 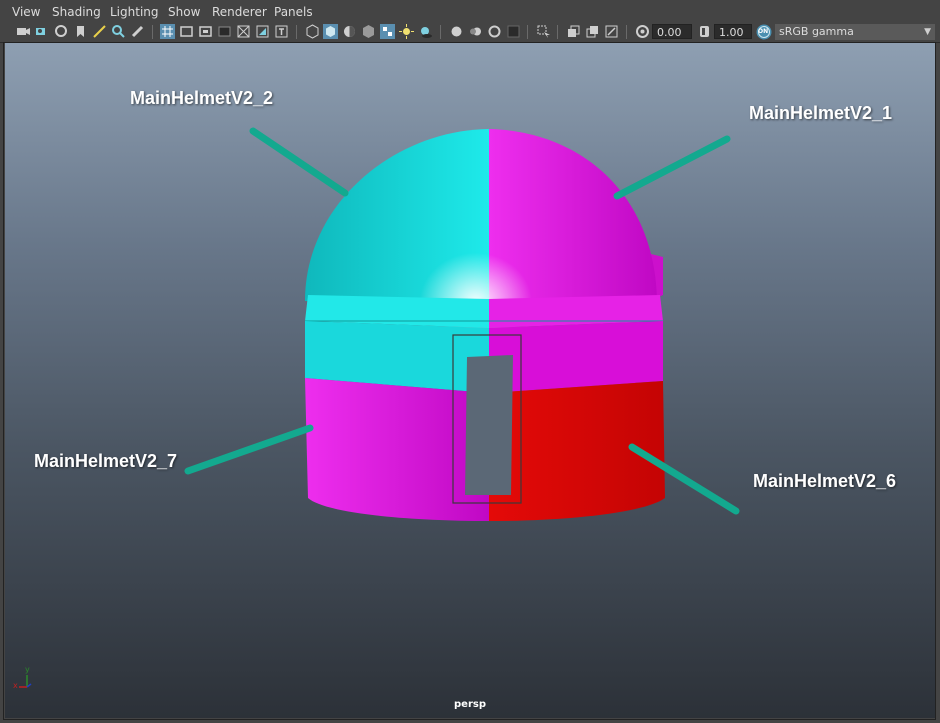 I want to click on xray-checker-icon, so click(x=387, y=31).